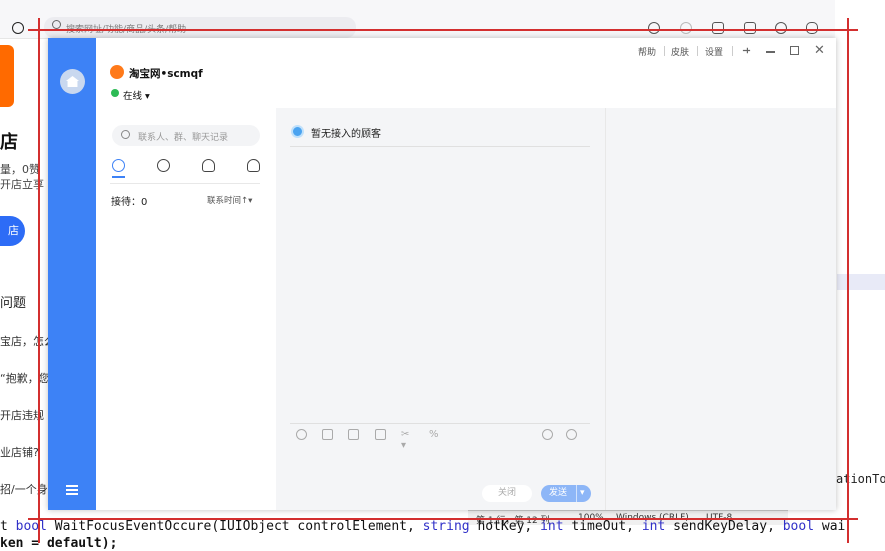 This screenshot has width=885, height=551. Describe the element at coordinates (380, 434) in the screenshot. I see `video-icon` at that location.